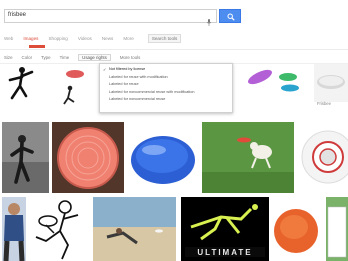 This screenshot has height=261, width=348. Describe the element at coordinates (127, 69) in the screenshot. I see `option-label: Not filtered by license` at that location.